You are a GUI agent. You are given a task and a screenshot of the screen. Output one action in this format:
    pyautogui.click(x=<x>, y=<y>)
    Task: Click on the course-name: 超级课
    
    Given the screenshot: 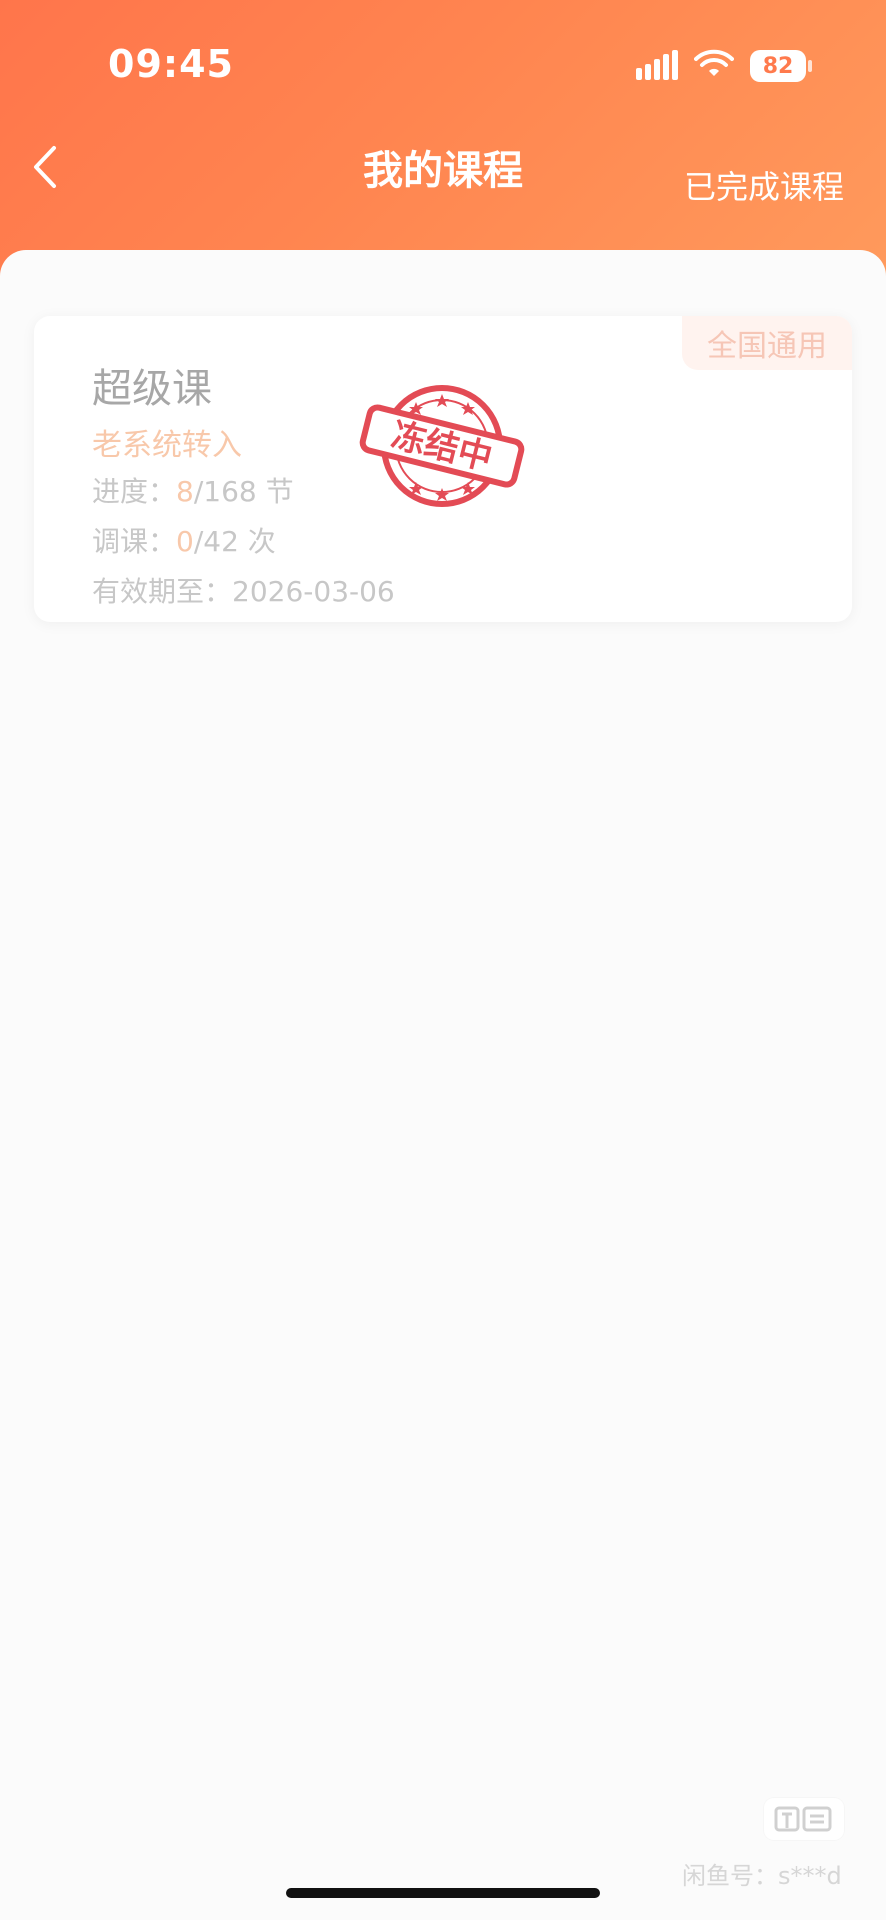 What is the action you would take?
    pyautogui.click(x=152, y=389)
    